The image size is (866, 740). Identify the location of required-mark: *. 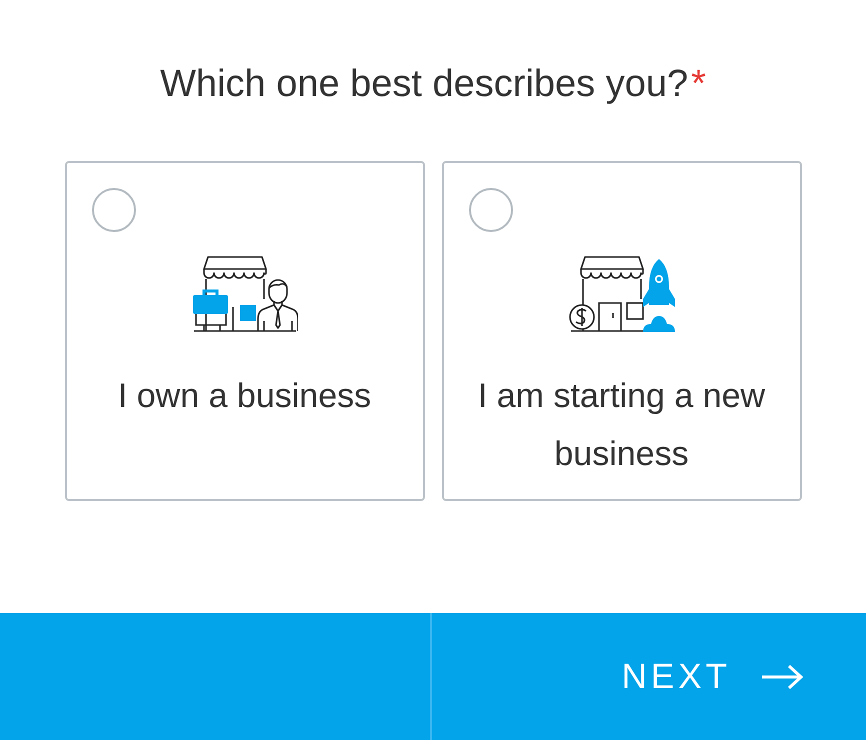
(698, 84).